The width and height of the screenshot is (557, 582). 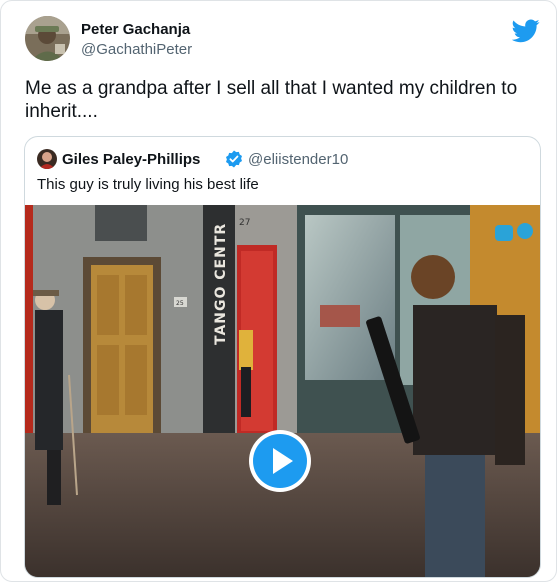 I want to click on twitter-bird-icon, so click(x=525, y=31).